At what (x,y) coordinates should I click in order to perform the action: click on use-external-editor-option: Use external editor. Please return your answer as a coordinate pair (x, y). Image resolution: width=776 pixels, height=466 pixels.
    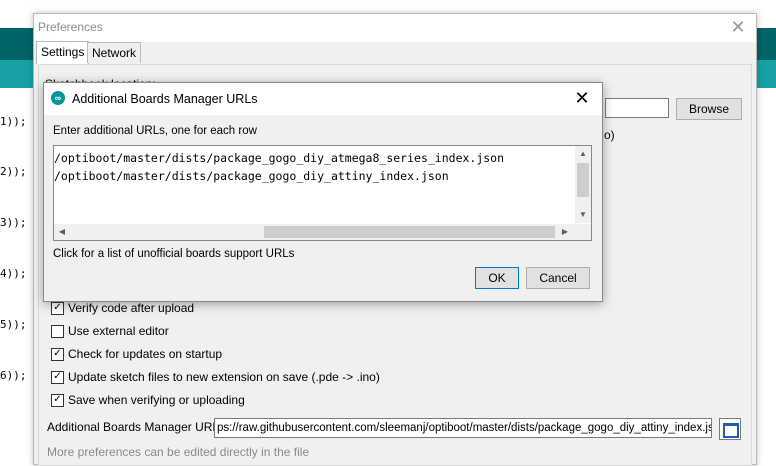
    Looking at the image, I should click on (110, 331).